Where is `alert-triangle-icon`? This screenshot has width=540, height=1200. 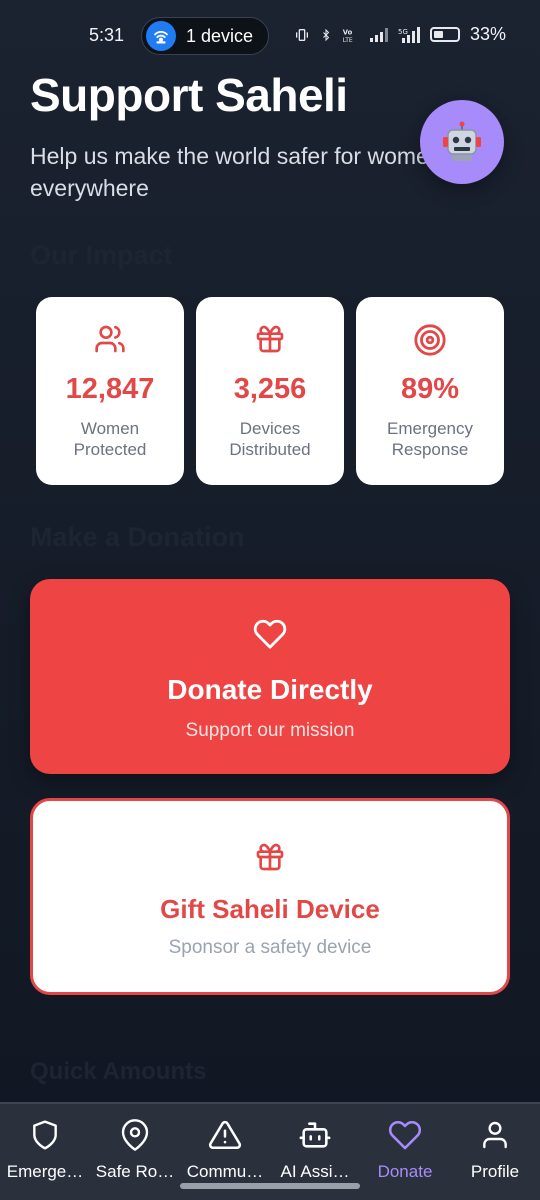
alert-triangle-icon is located at coordinates (225, 1135).